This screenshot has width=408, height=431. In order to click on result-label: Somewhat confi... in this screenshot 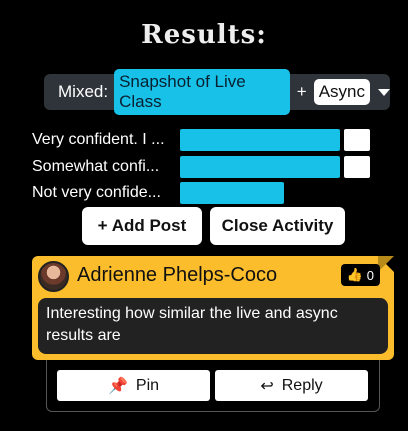, I will do `click(96, 166)`.